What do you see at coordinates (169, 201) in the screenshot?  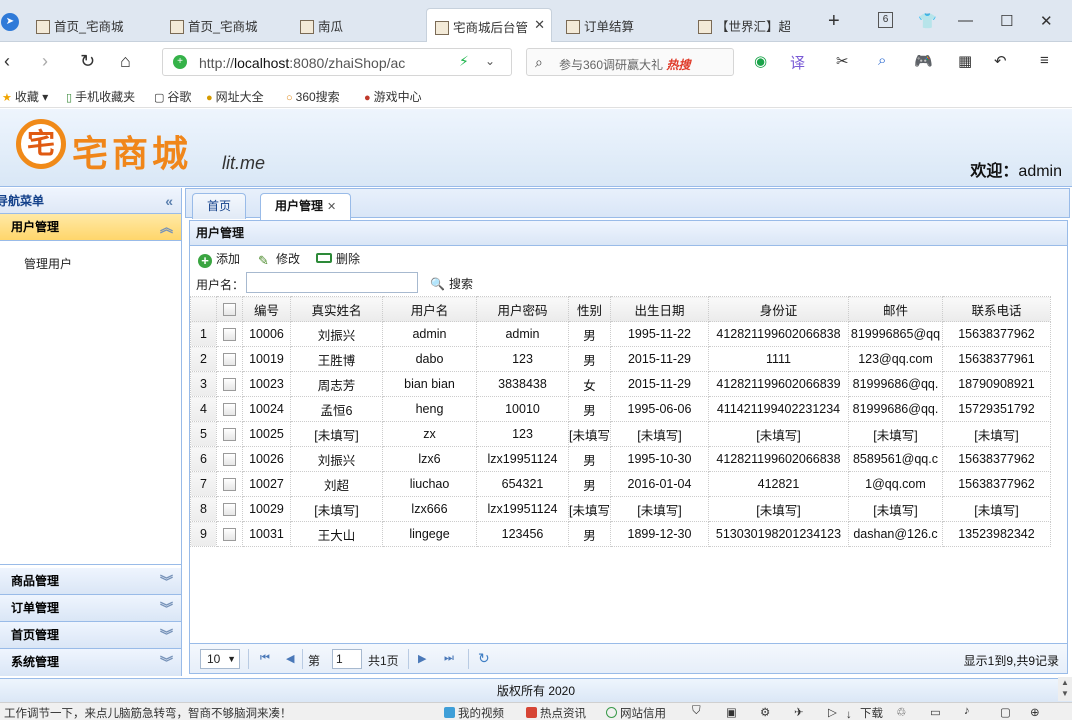 I see `collapse-left-icon: «` at bounding box center [169, 201].